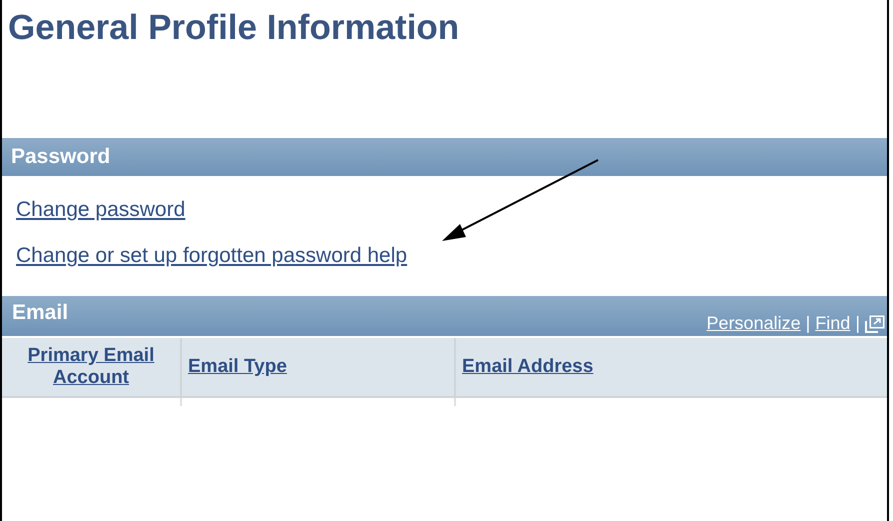 This screenshot has height=521, width=893. I want to click on link: Change or set up forgotten password help, so click(212, 256).